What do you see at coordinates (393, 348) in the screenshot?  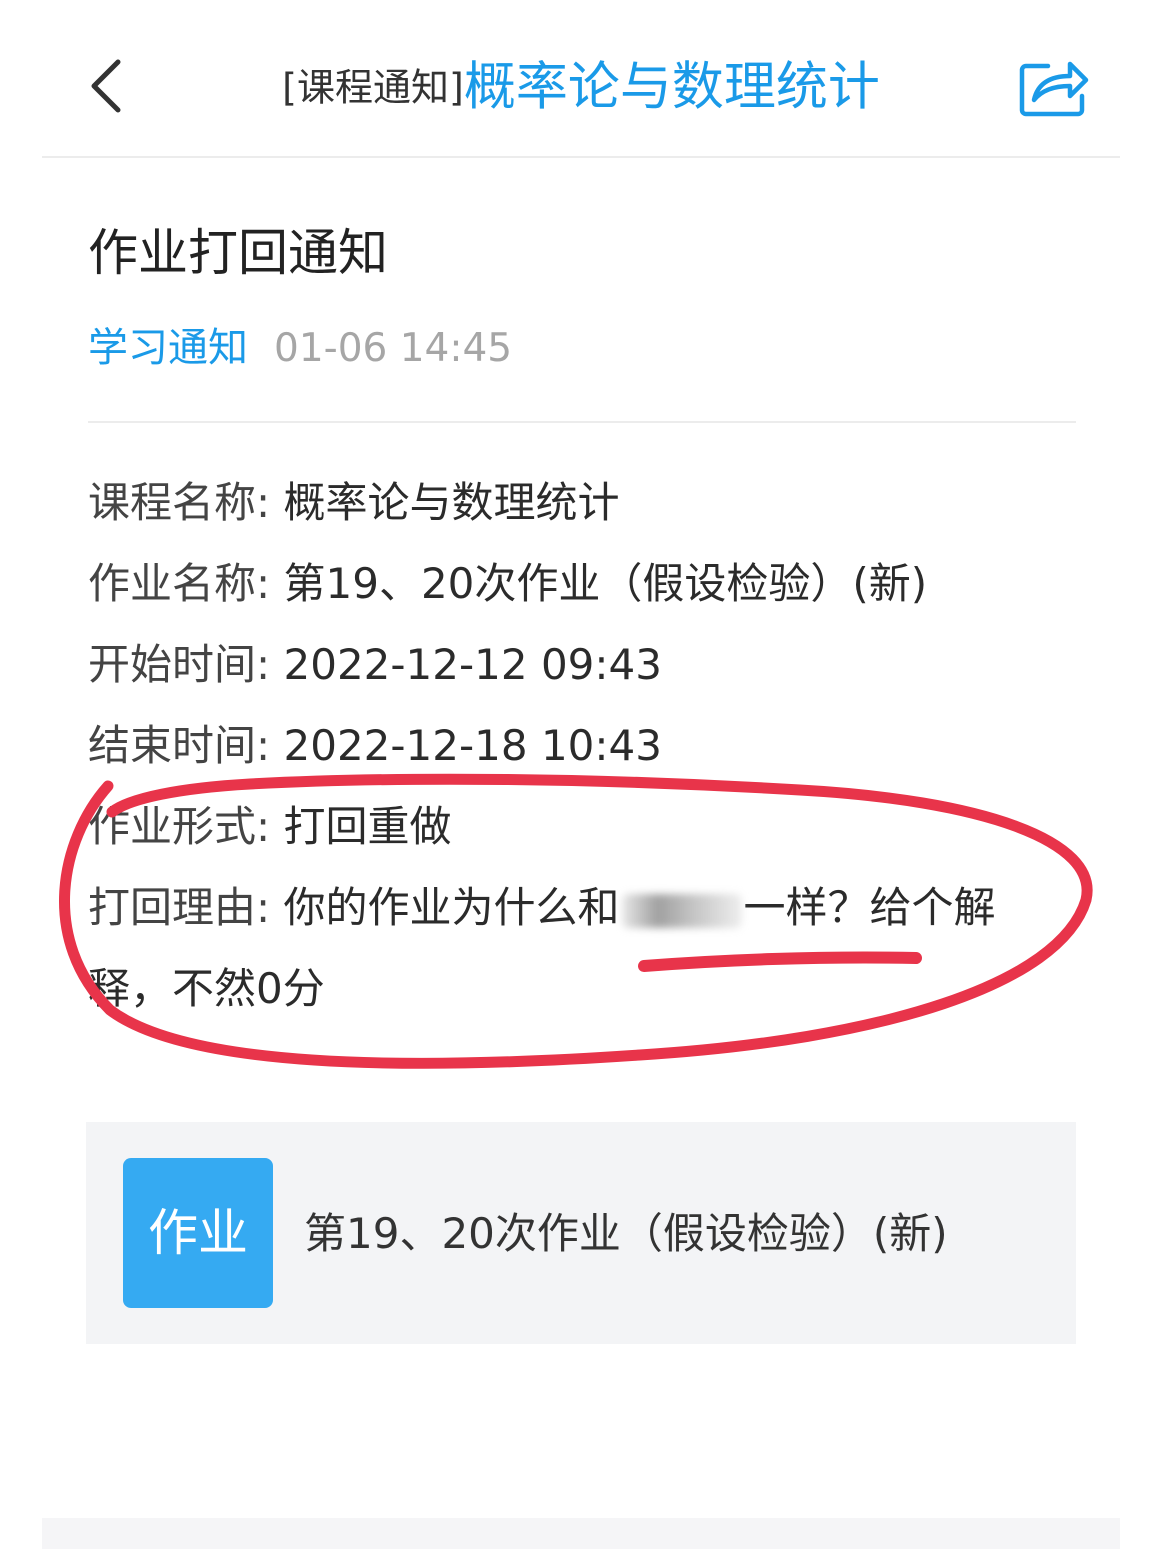 I see `notice-time: 01-06 14:45` at bounding box center [393, 348].